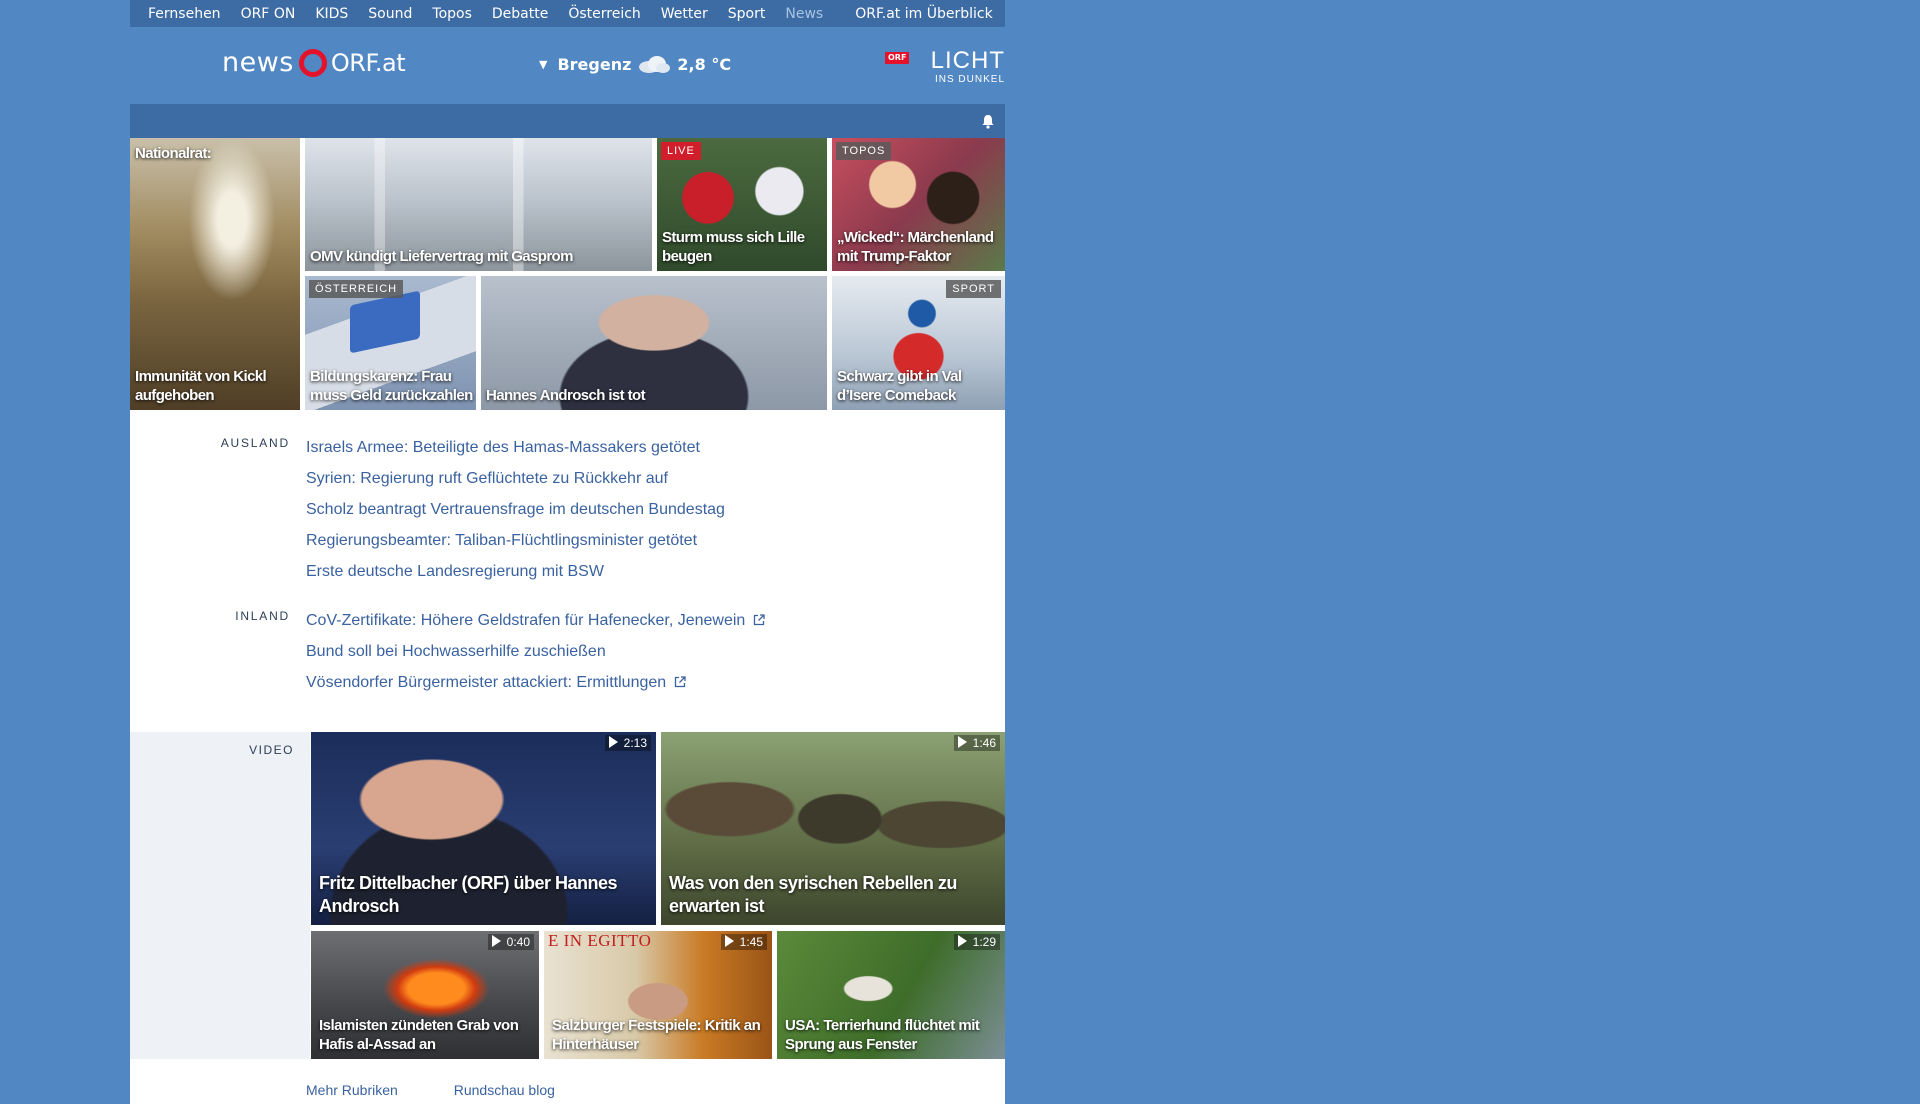  Describe the element at coordinates (804, 14) in the screenshot. I see `nav-item-news: News` at that location.